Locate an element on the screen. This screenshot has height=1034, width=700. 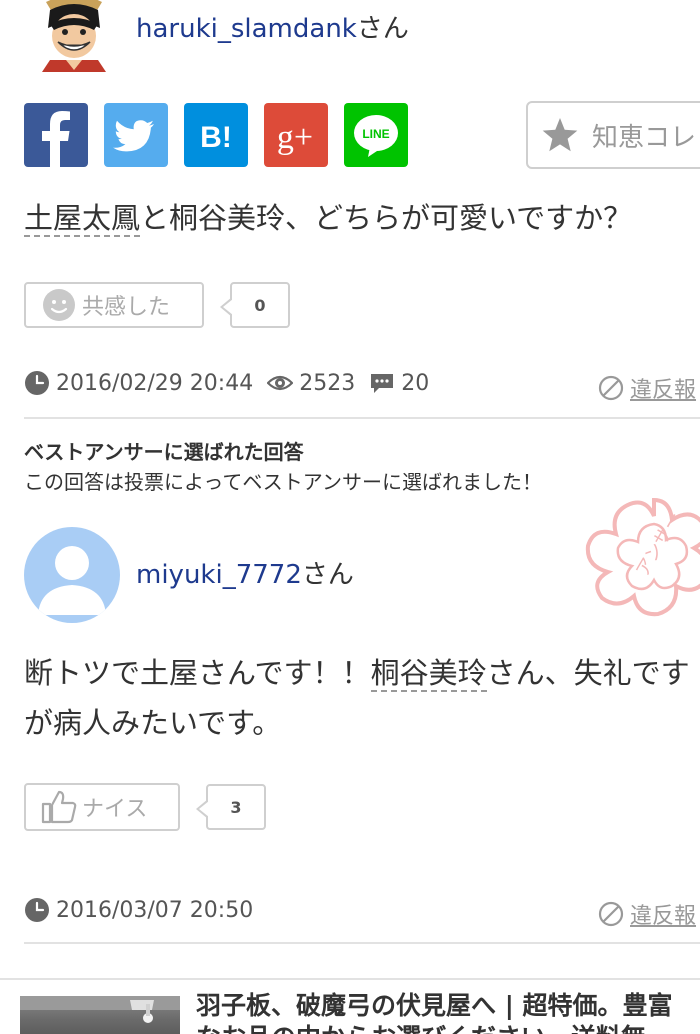
default-user-icon is located at coordinates (72, 580).